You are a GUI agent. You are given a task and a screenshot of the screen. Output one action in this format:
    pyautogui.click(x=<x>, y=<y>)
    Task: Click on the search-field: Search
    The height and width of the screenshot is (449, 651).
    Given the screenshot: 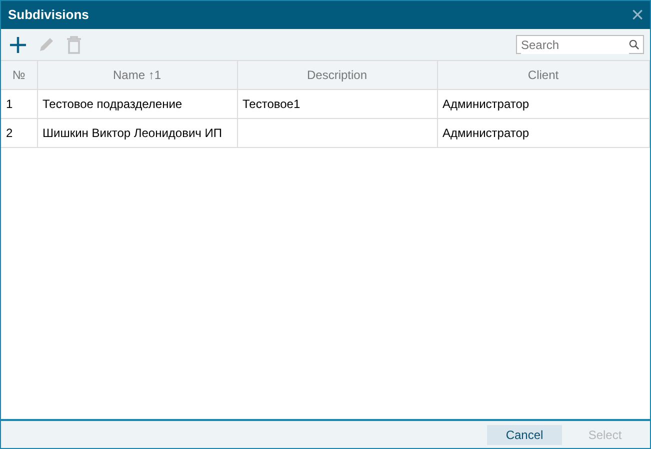 What is the action you would take?
    pyautogui.click(x=580, y=44)
    